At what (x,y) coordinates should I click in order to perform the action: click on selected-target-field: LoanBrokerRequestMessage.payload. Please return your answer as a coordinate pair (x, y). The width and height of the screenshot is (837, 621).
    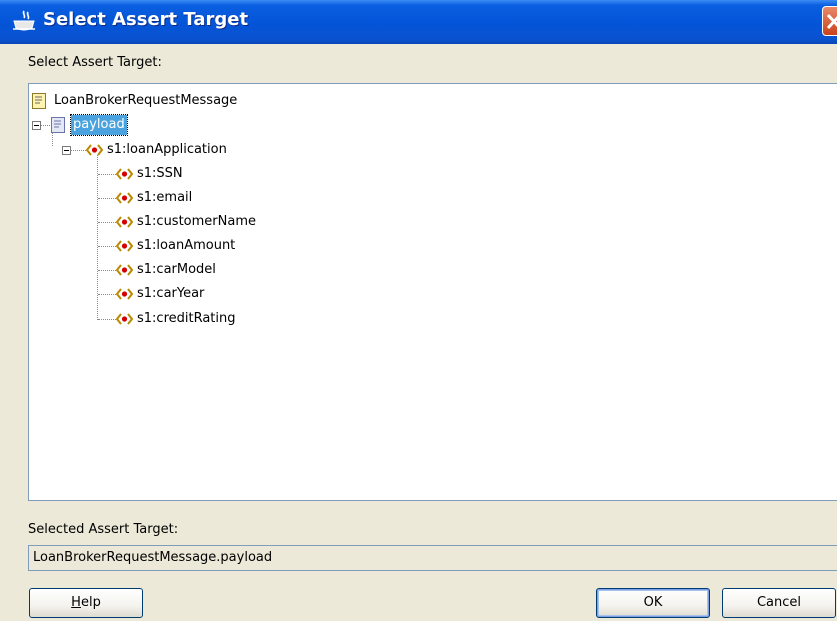
    Looking at the image, I should click on (432, 558).